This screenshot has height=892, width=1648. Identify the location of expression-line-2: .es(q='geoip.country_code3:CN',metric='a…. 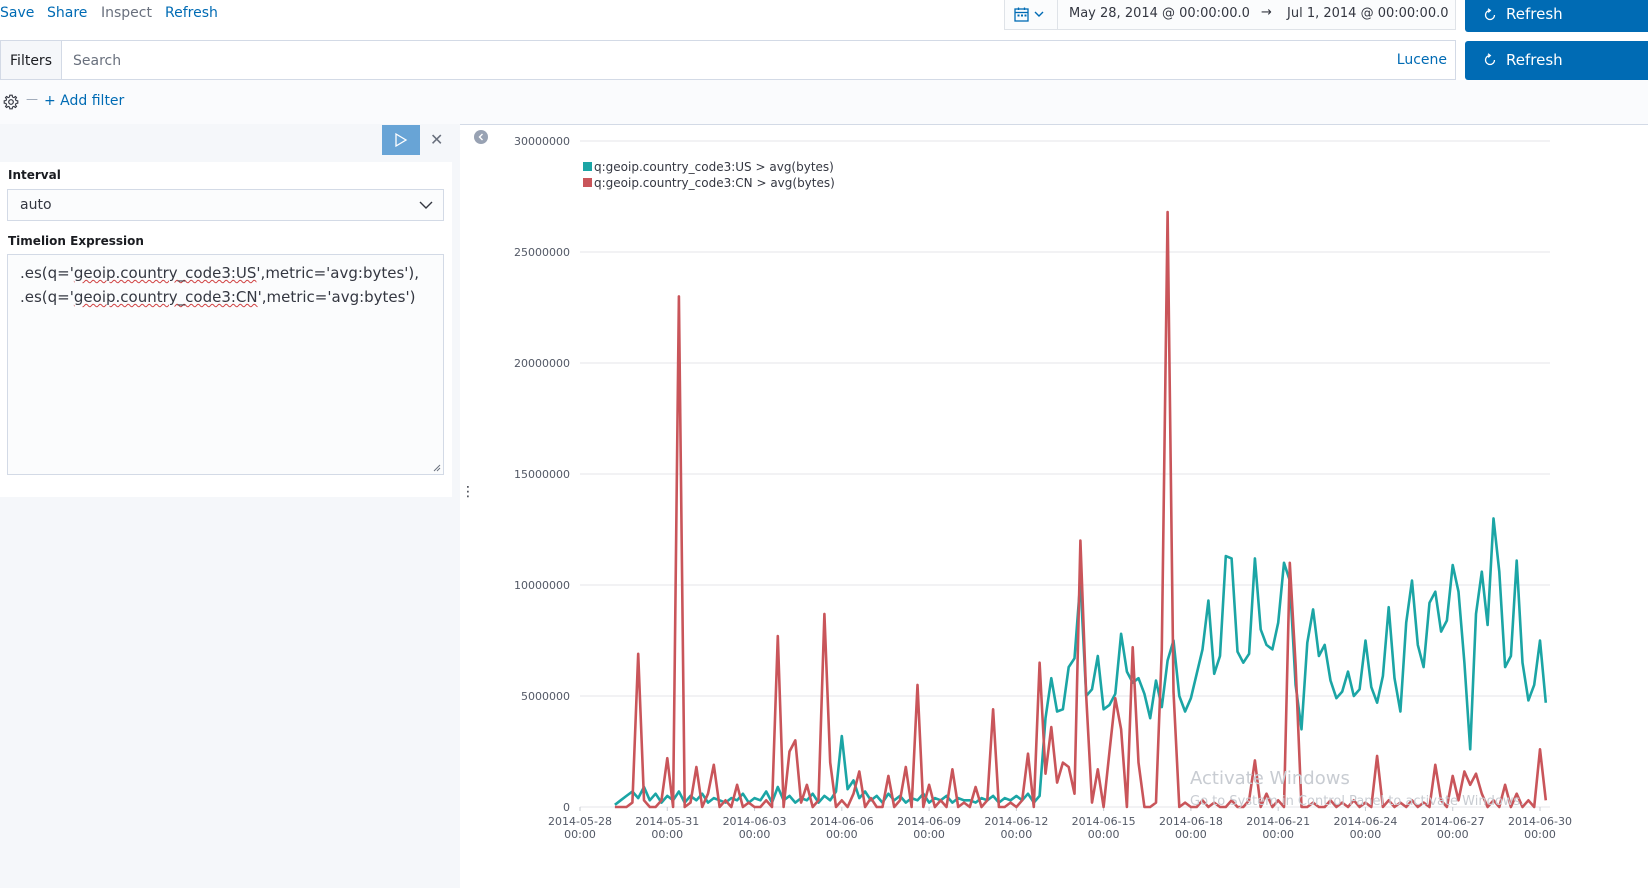
(225, 297).